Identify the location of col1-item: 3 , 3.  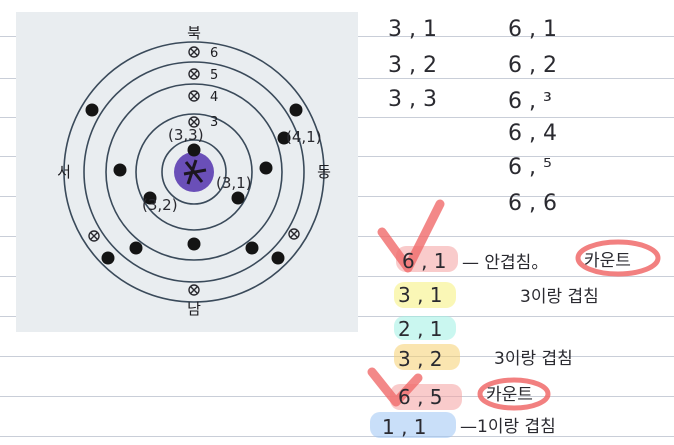
(412, 99).